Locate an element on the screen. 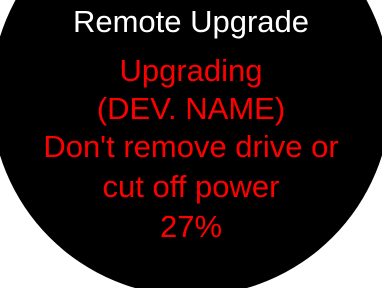 The image size is (382, 288). warning-text-line1: Don't remove drive or is located at coordinates (191, 146).